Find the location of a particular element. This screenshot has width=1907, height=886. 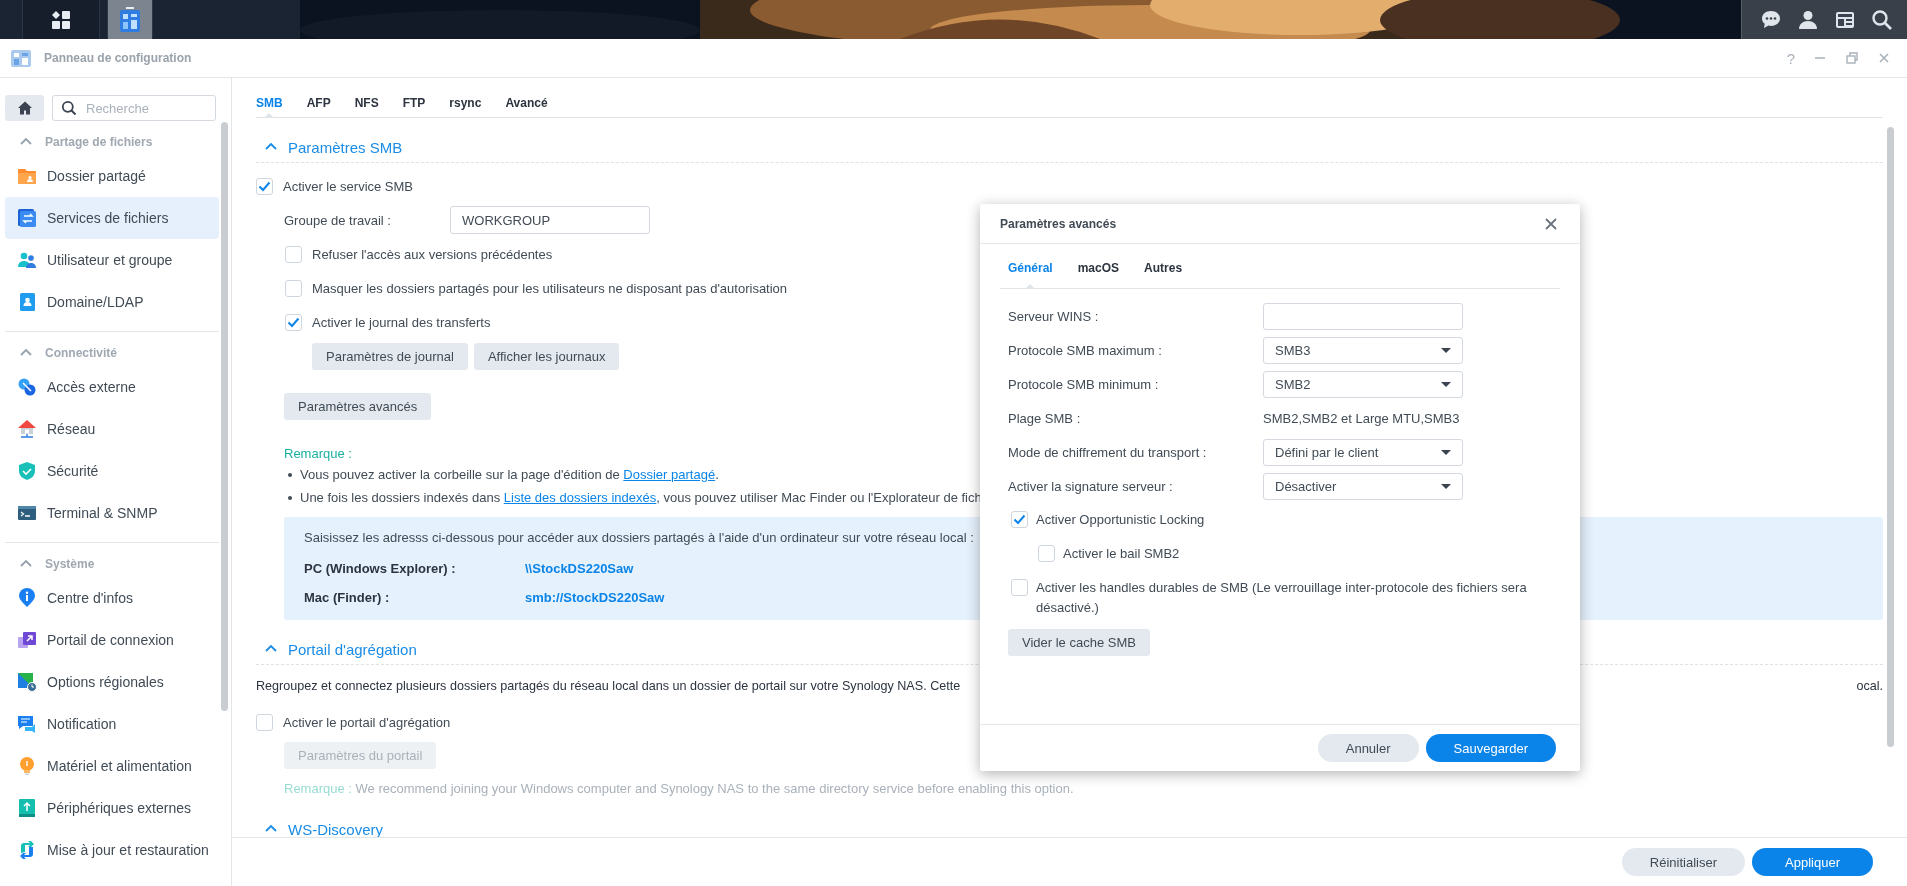

dialog-title: Paramètres avancés is located at coordinates (1058, 223).